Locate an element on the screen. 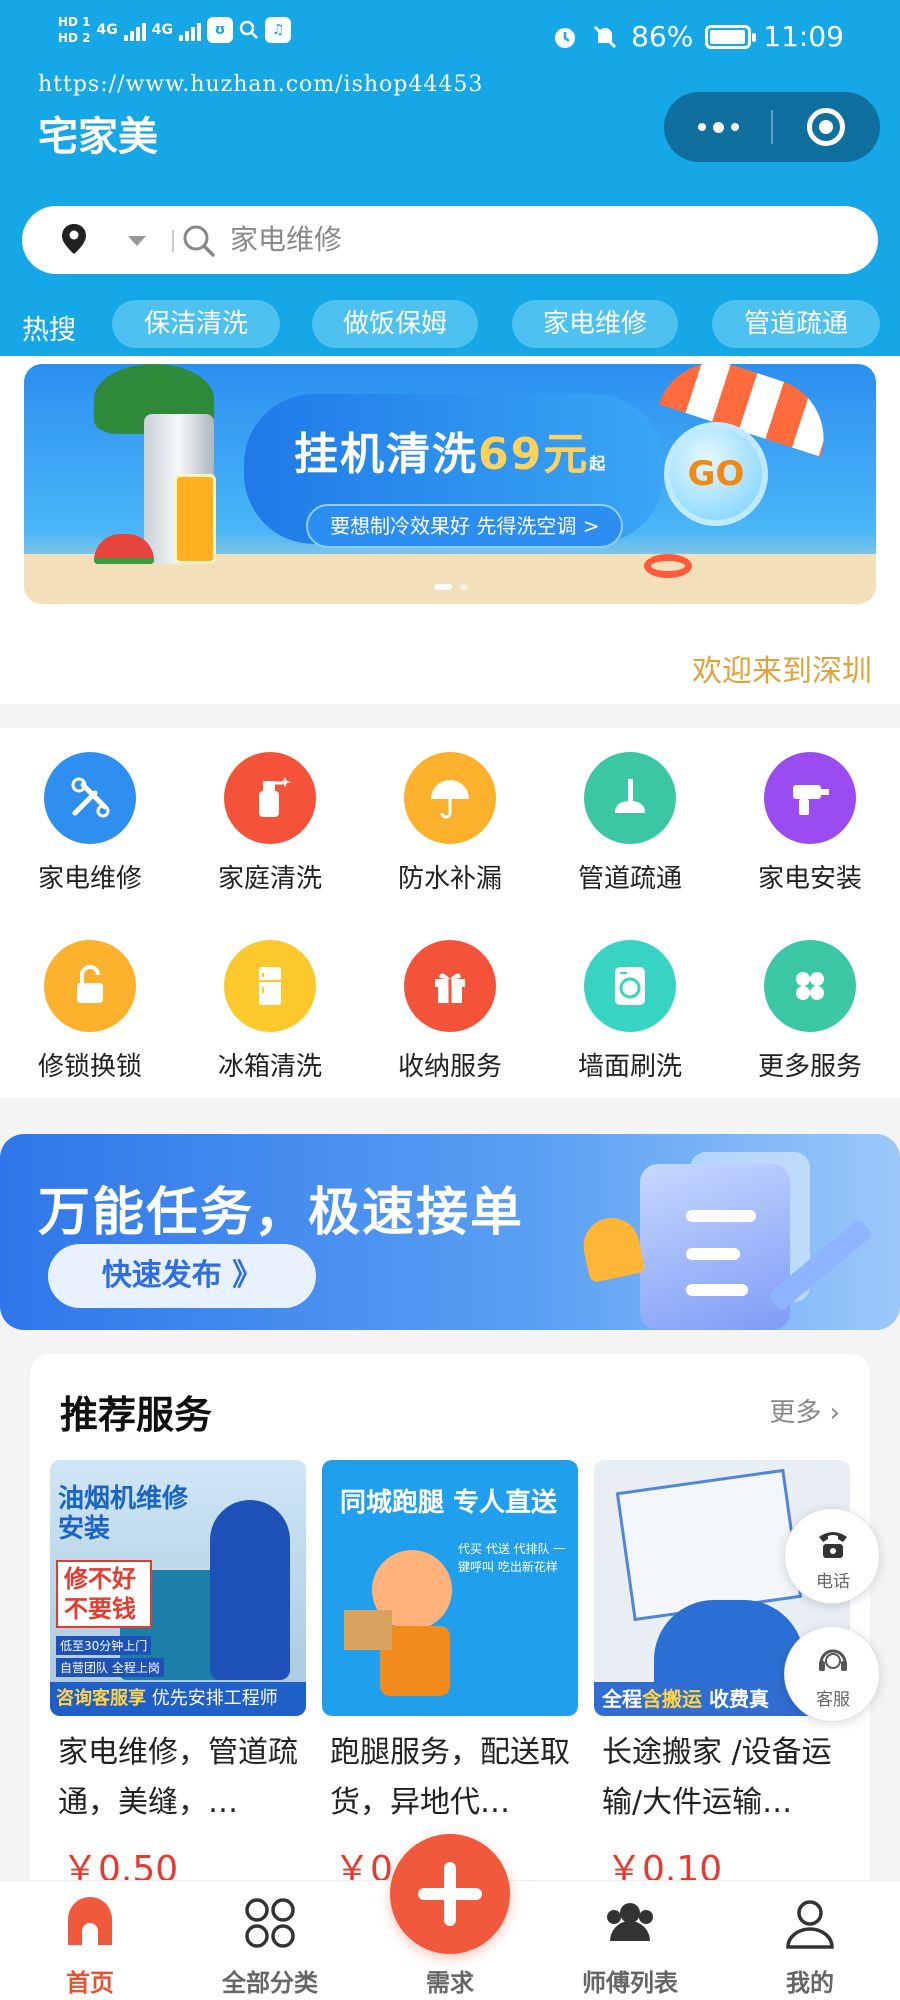 This screenshot has width=900, height=2000. card-image-bar: 咨询客服享 优先安排工程师 is located at coordinates (178, 1699).